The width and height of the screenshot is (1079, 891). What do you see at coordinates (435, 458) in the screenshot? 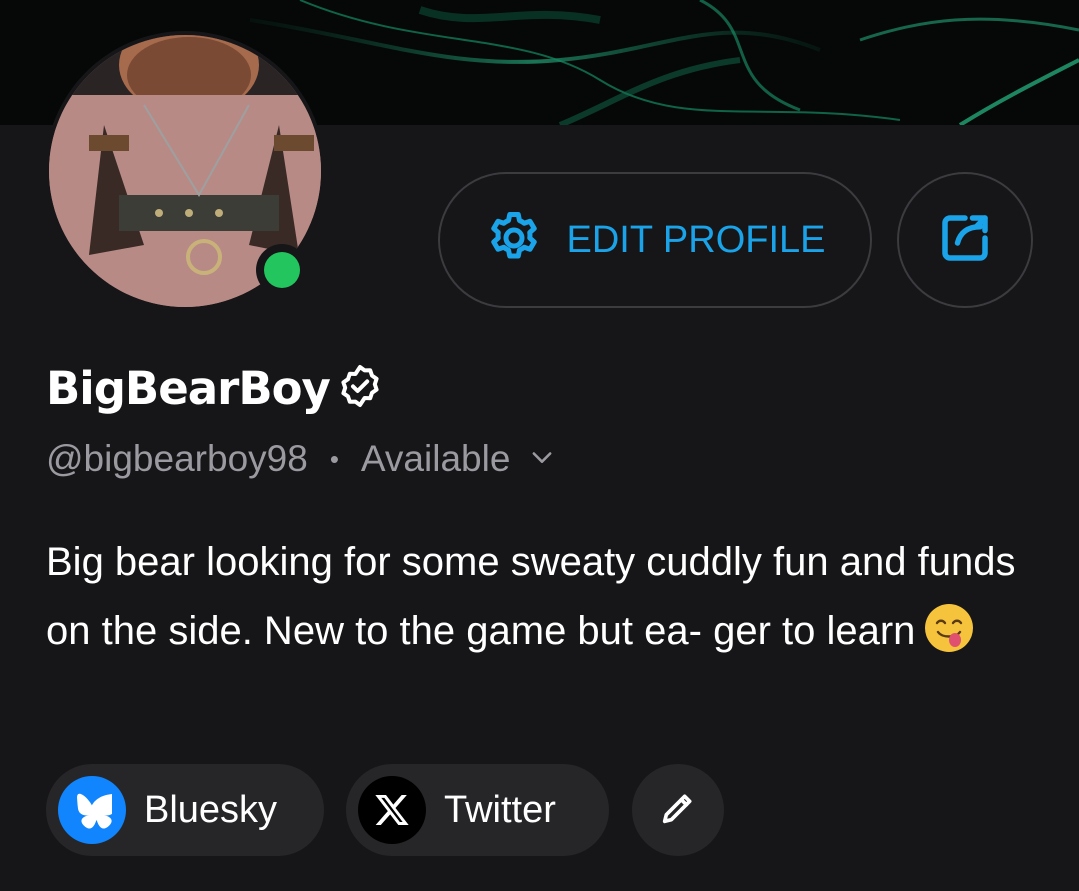
I see `status-label: Available` at bounding box center [435, 458].